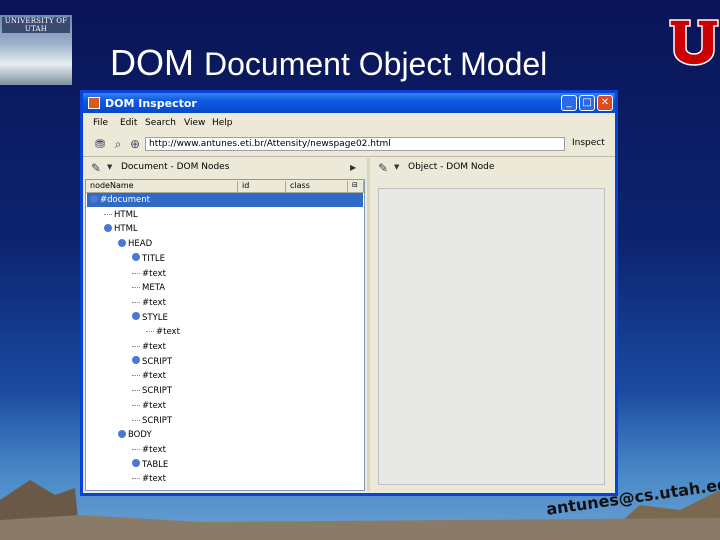 The height and width of the screenshot is (540, 720). I want to click on tree-node: META, so click(148, 288).